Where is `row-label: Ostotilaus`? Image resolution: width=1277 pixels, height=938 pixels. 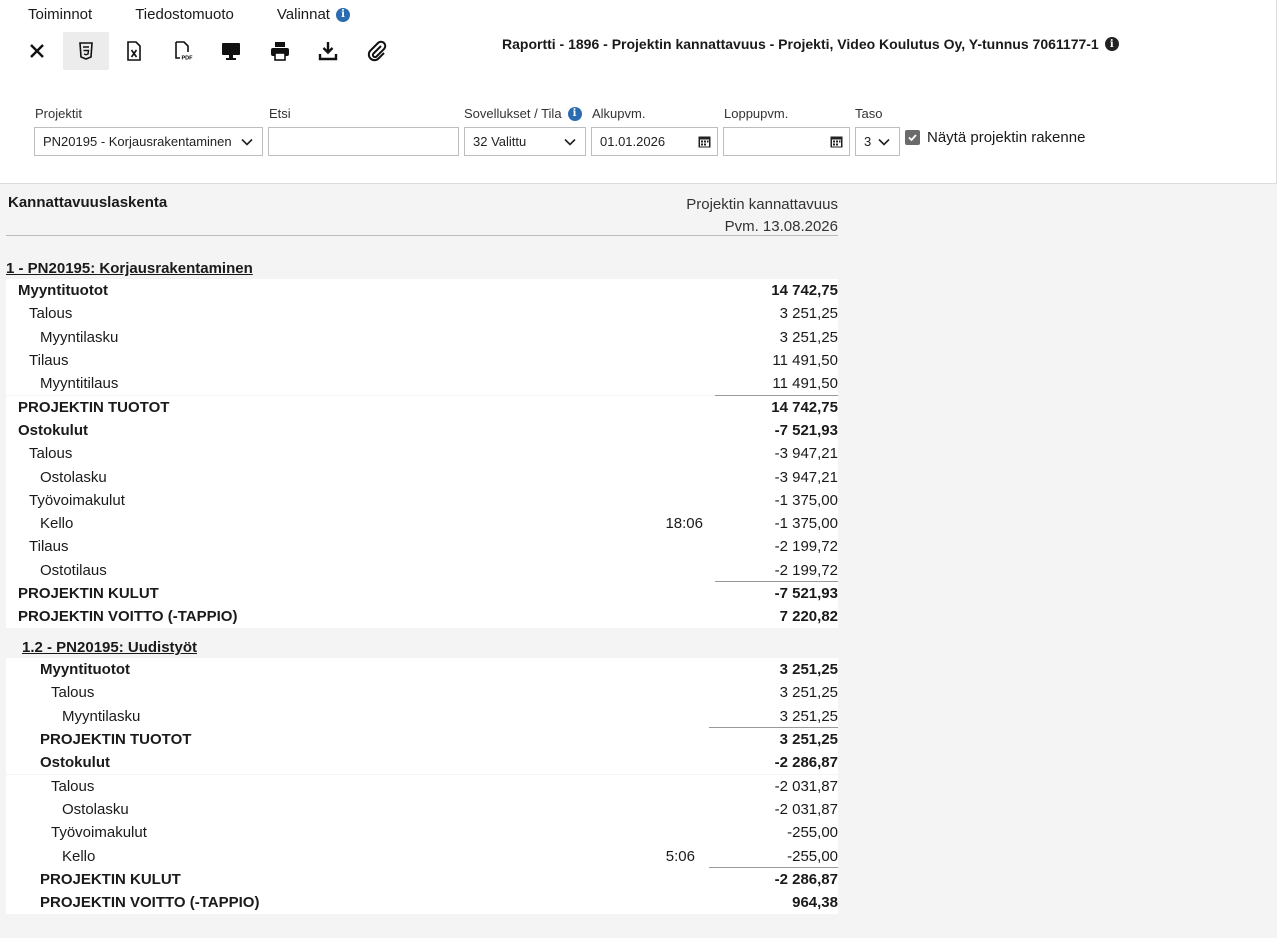 row-label: Ostotilaus is located at coordinates (73, 570).